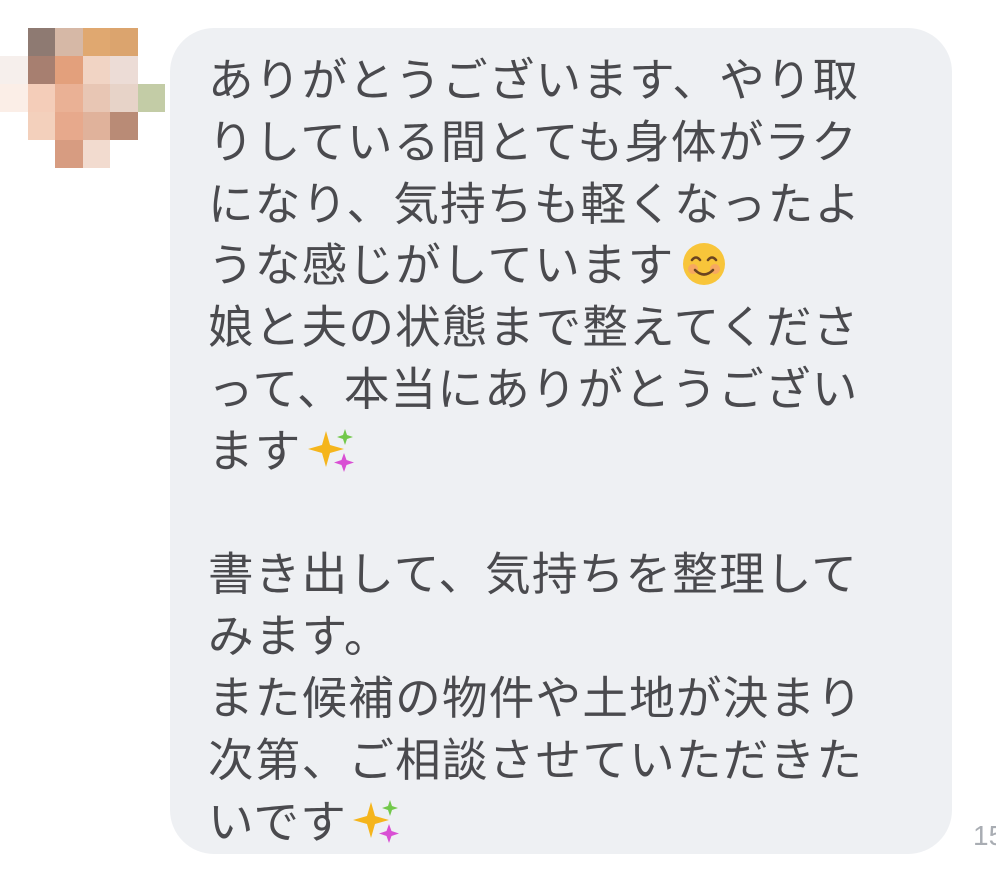 The width and height of the screenshot is (996, 888). Describe the element at coordinates (533, 389) in the screenshot. I see `message-line: って、本当にありがとうござい` at that location.